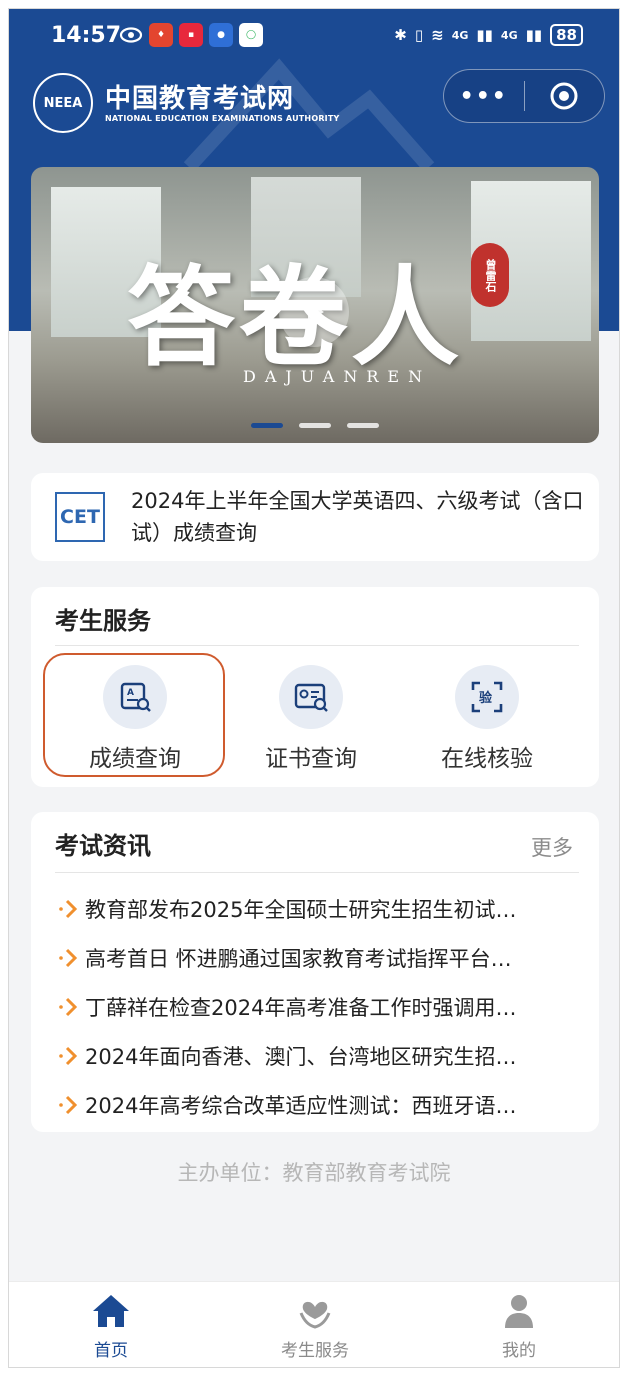 This screenshot has height=1387, width=640. I want to click on status-notification-icons: ♦ ▪ ● ◯, so click(191, 35).